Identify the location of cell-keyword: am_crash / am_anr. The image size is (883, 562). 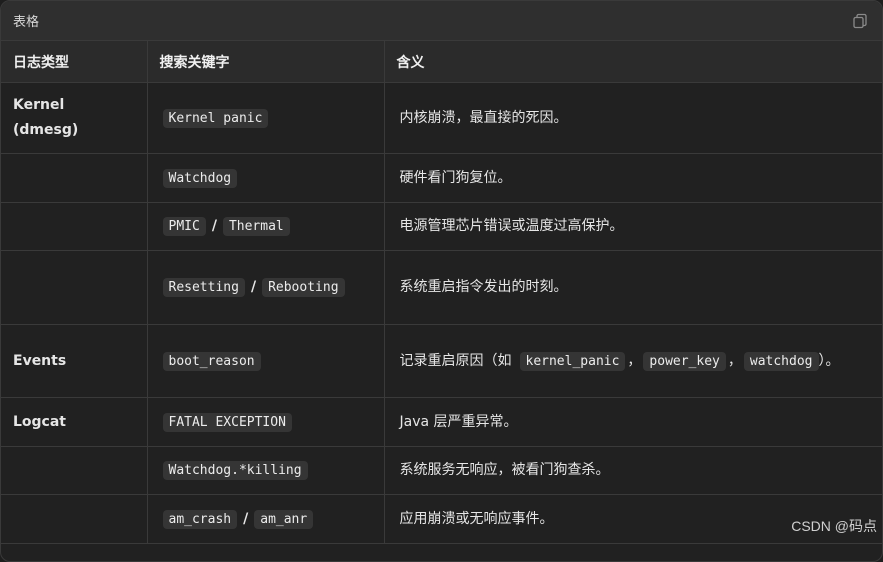
(266, 519).